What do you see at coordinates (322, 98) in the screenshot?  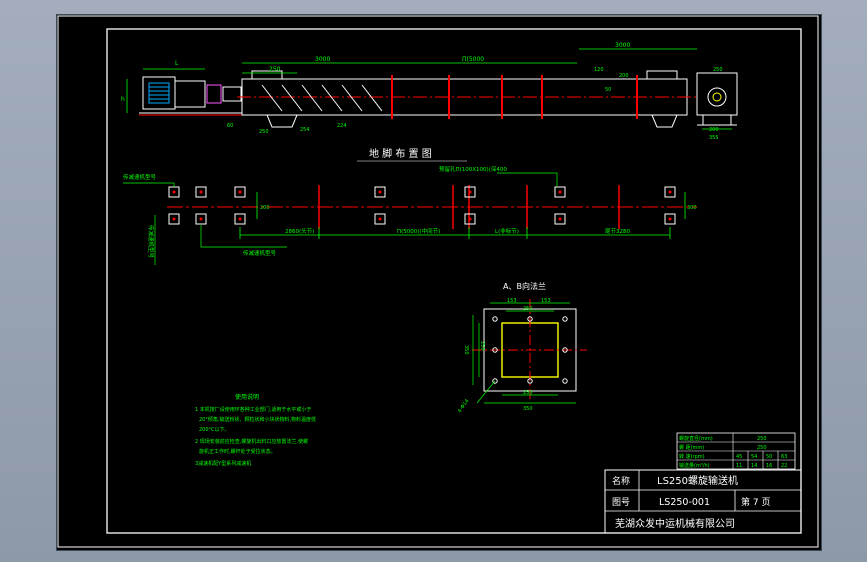 I see `screw-flights` at bounding box center [322, 98].